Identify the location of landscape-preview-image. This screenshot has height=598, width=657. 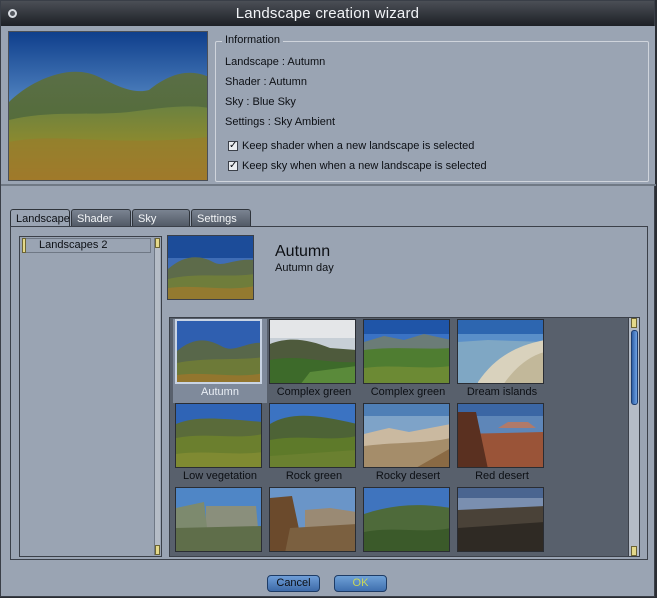
(108, 106).